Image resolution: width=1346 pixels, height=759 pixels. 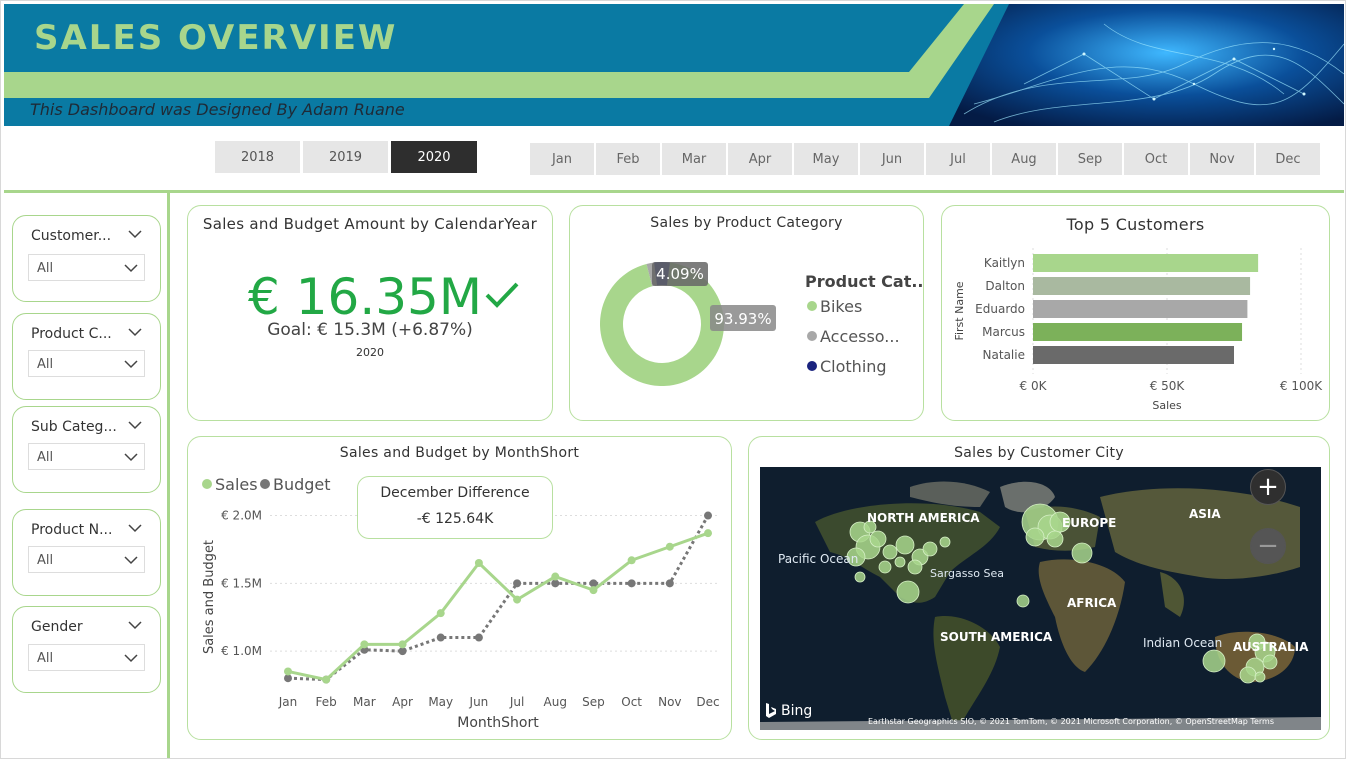 I want to click on month-button-dec: Dec, so click(x=1288, y=159).